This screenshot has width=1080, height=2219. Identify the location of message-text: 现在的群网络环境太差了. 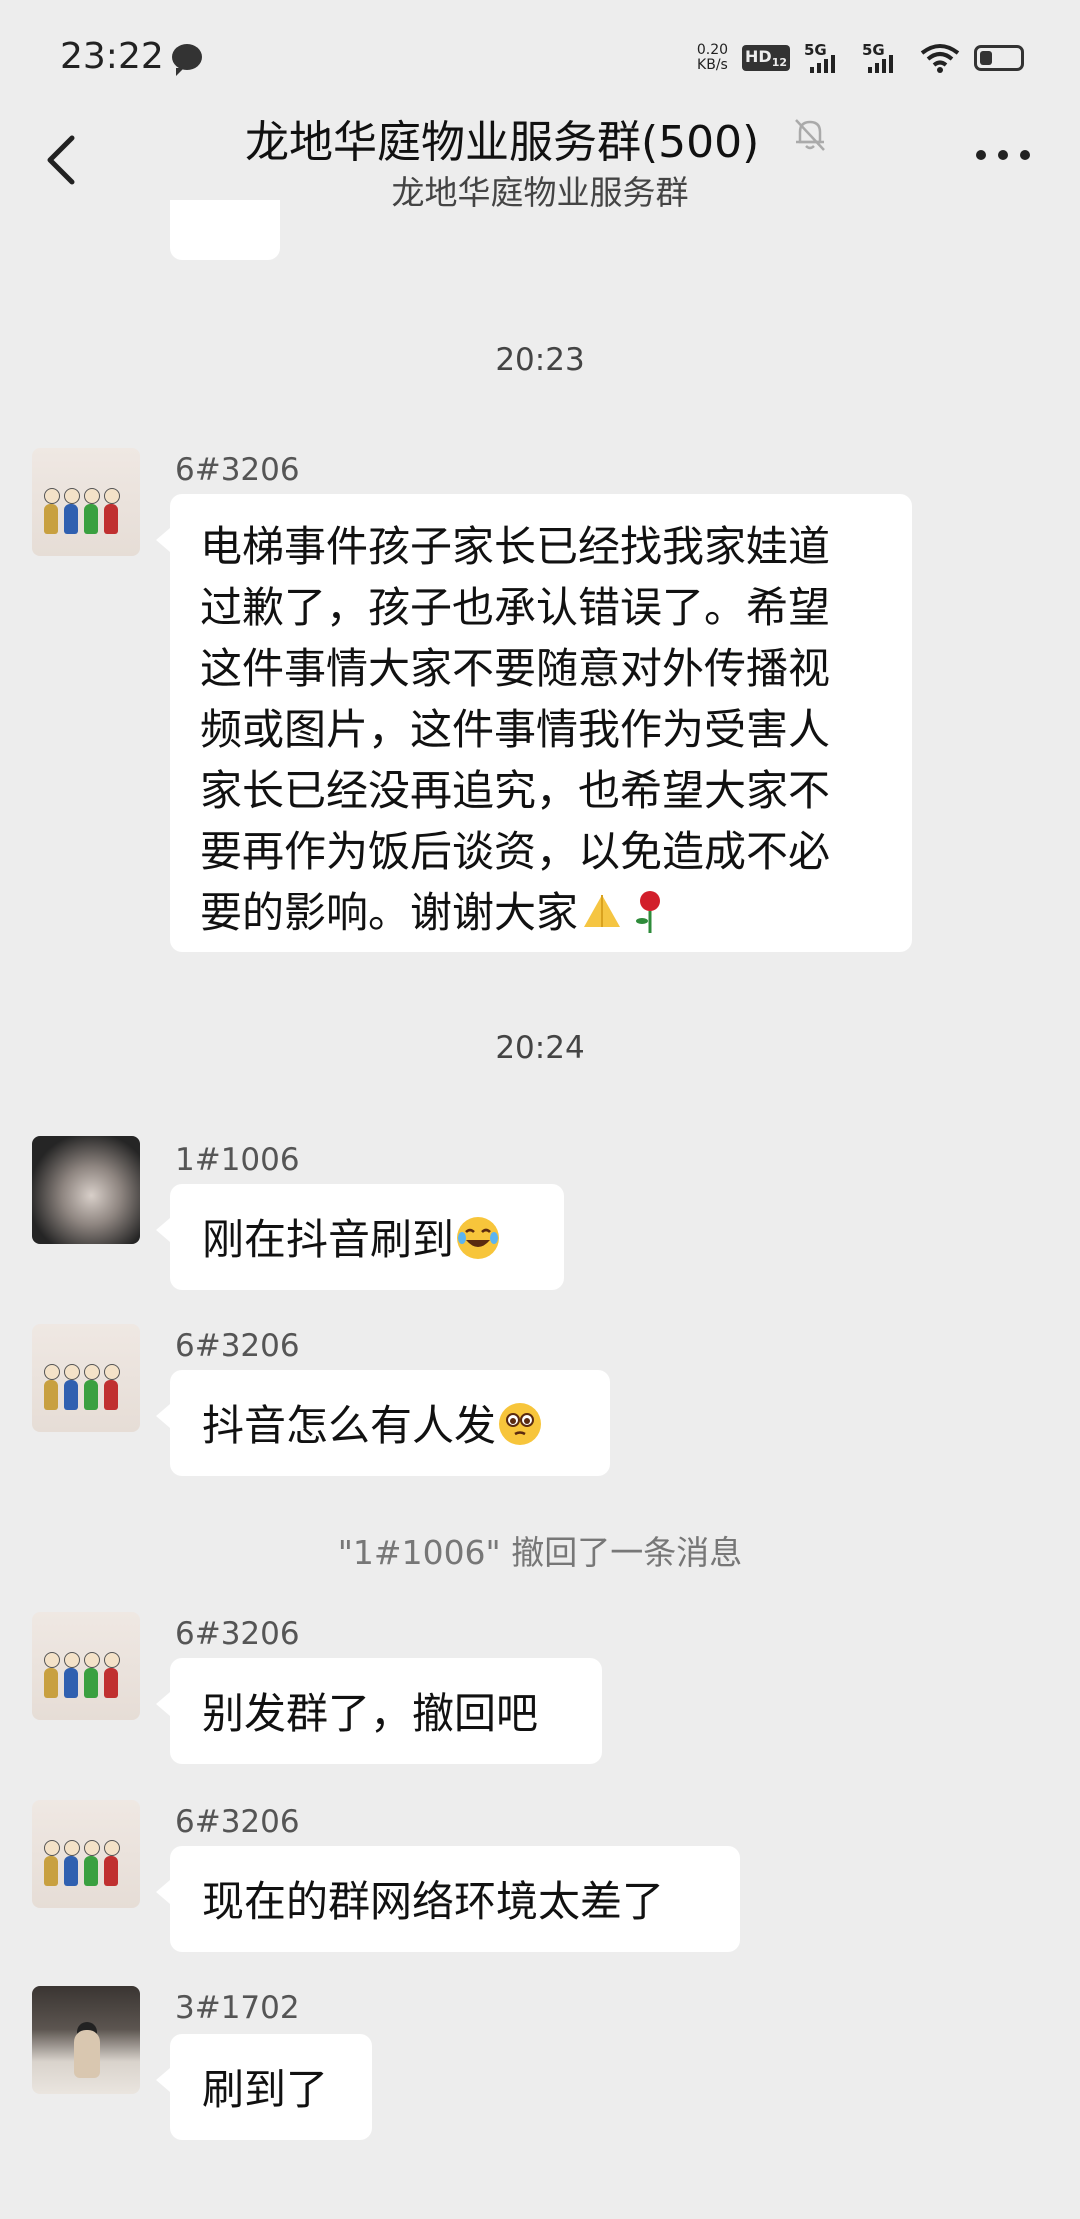
(433, 1901).